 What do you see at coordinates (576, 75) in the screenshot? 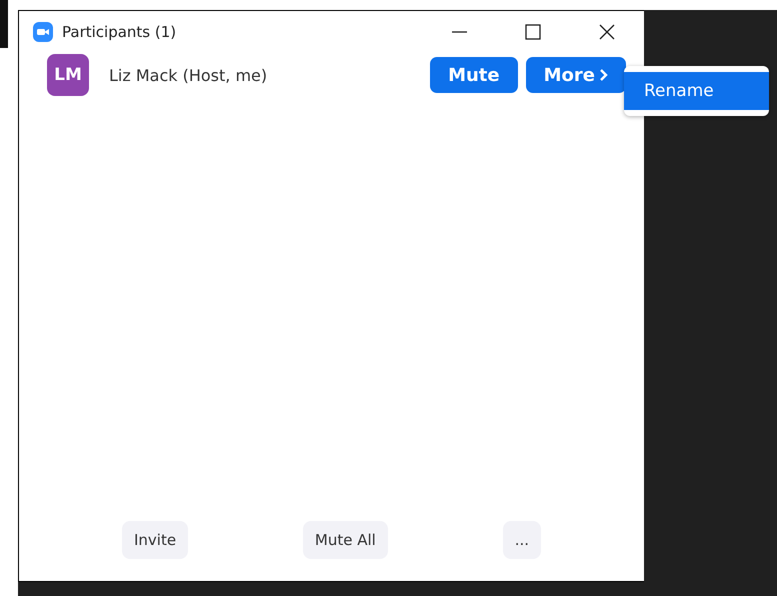
I see `more-button: More` at bounding box center [576, 75].